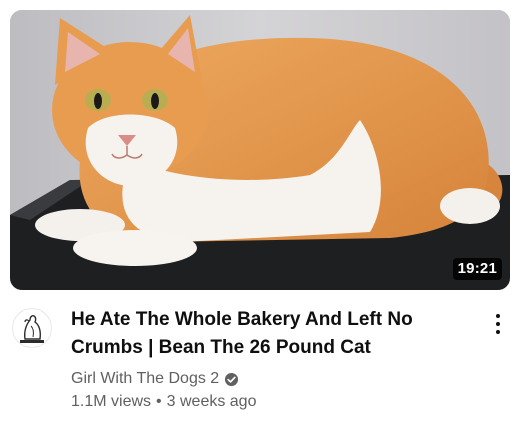 The height and width of the screenshot is (431, 529). Describe the element at coordinates (231, 379) in the screenshot. I see `verified-check-icon` at that location.